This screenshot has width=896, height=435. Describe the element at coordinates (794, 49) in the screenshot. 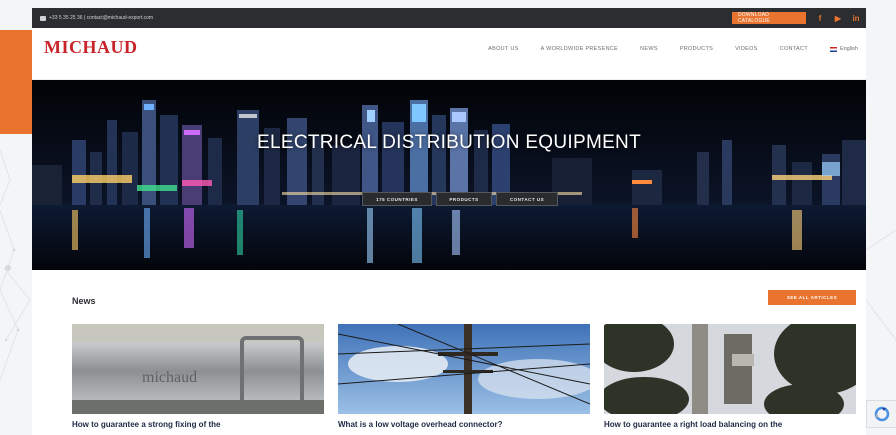

I see `nav-contact: CONTACT` at that location.